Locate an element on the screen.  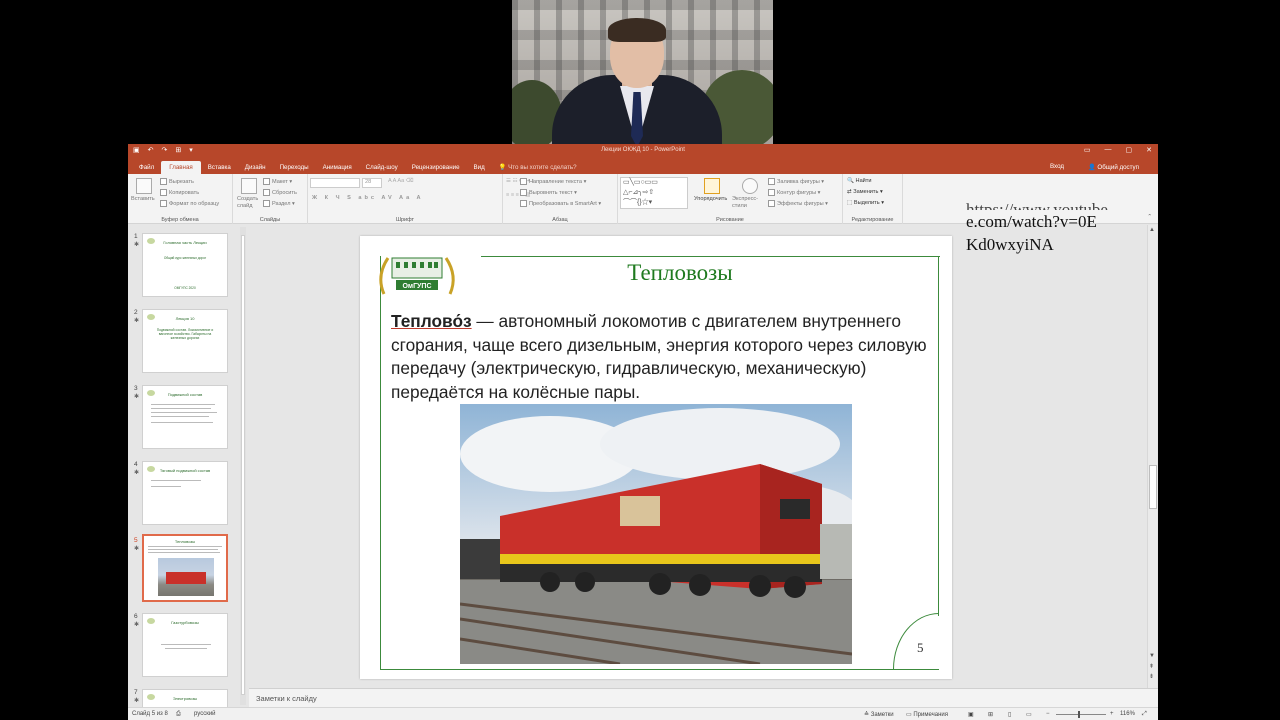
tab-file: Файл is located at coordinates (146, 169).